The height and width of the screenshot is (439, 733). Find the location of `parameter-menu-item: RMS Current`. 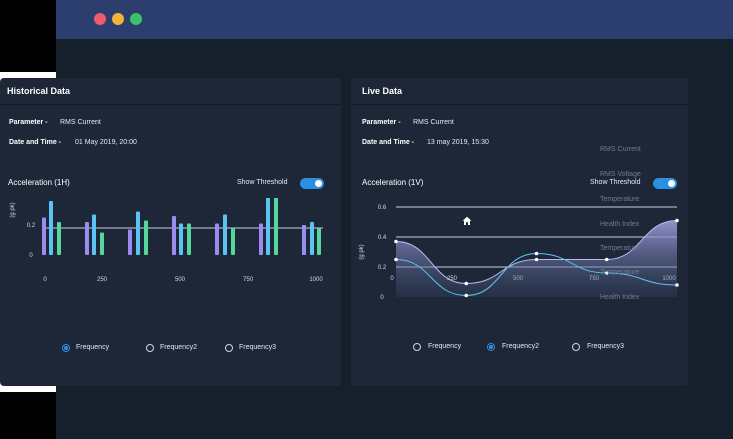

parameter-menu-item: RMS Current is located at coordinates (620, 149).